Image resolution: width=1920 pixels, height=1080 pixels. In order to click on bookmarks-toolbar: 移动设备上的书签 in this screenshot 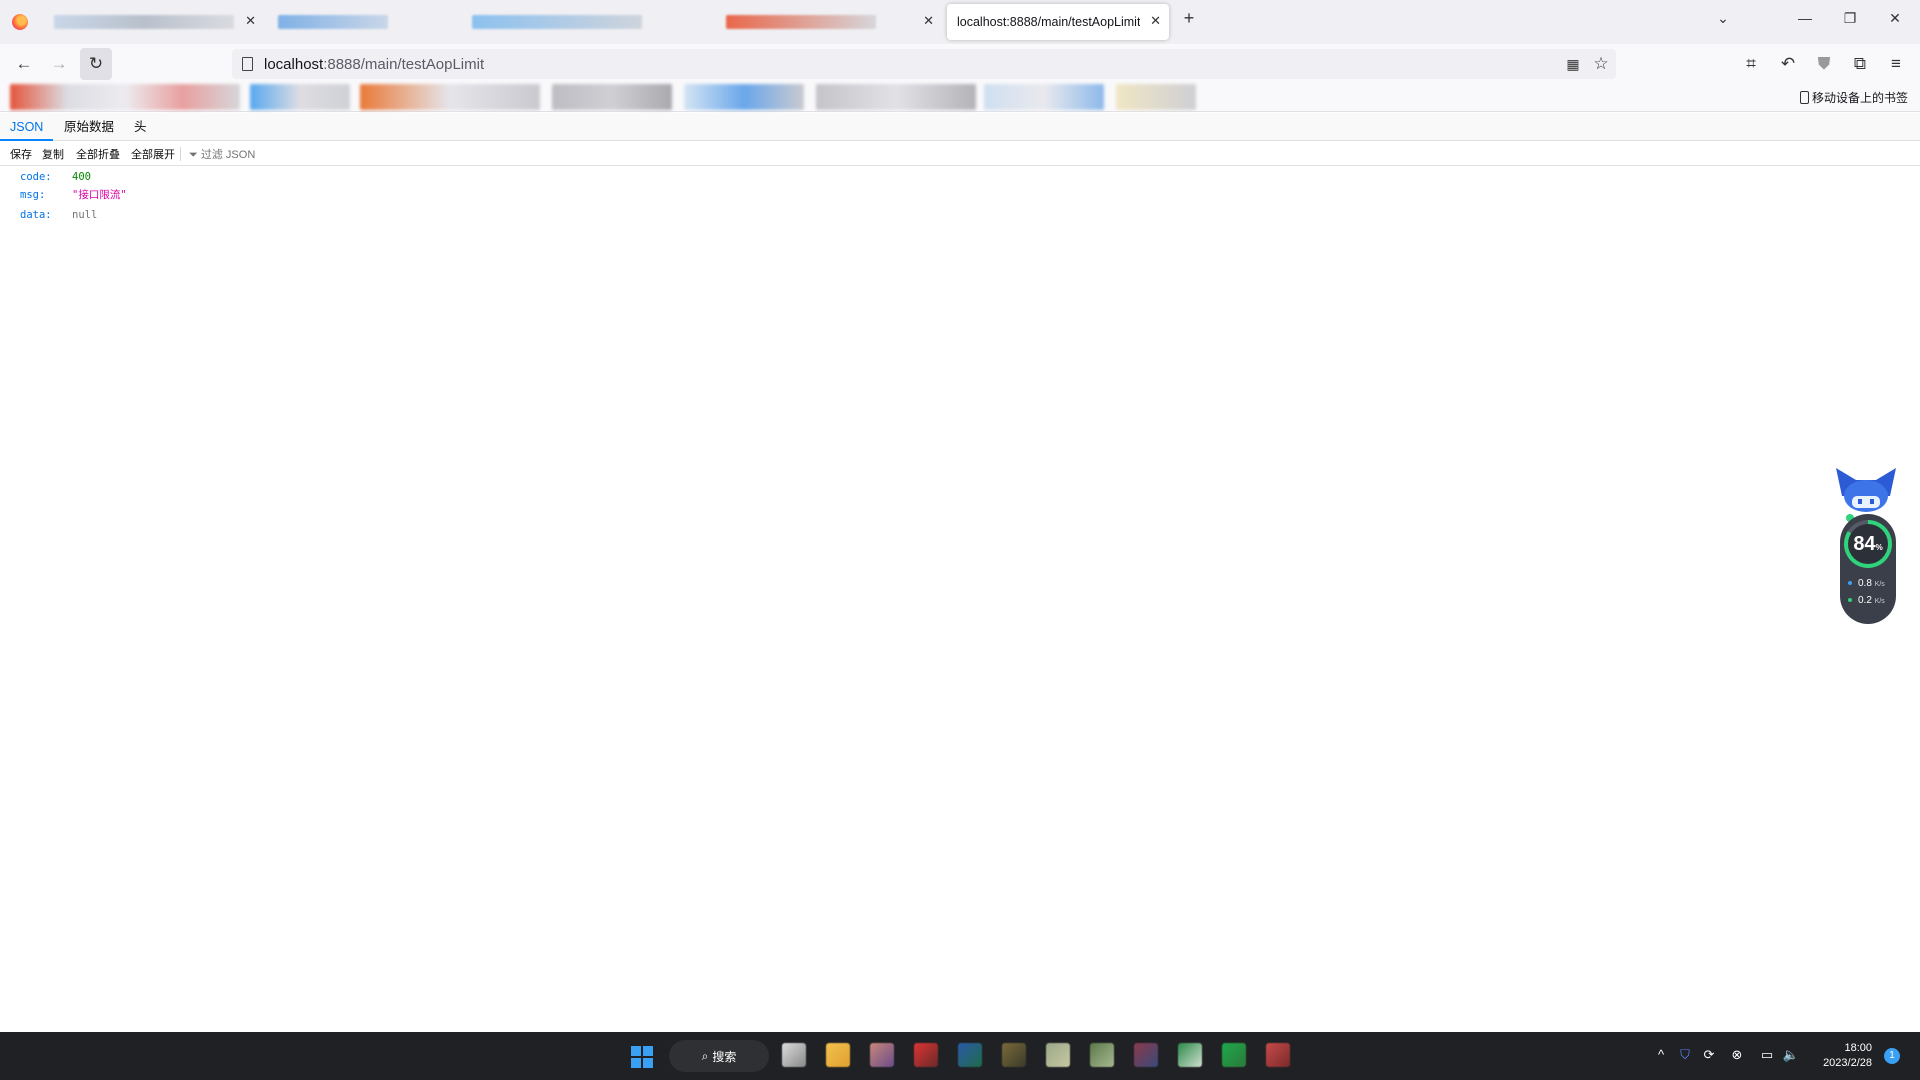, I will do `click(960, 98)`.